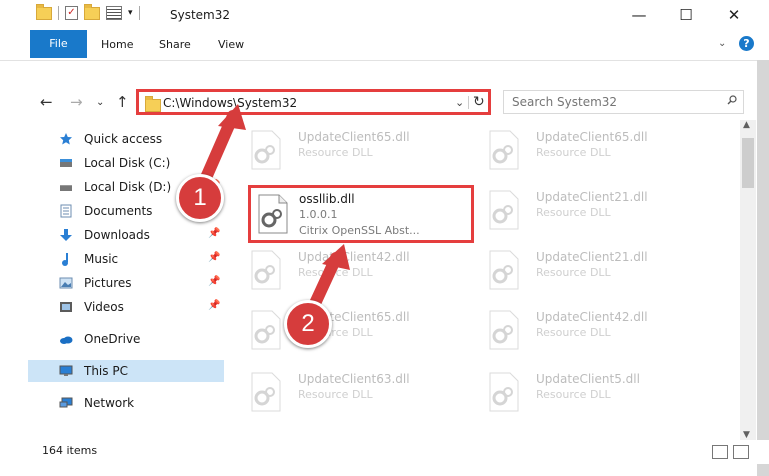  I want to click on tab-file: File, so click(58, 44).